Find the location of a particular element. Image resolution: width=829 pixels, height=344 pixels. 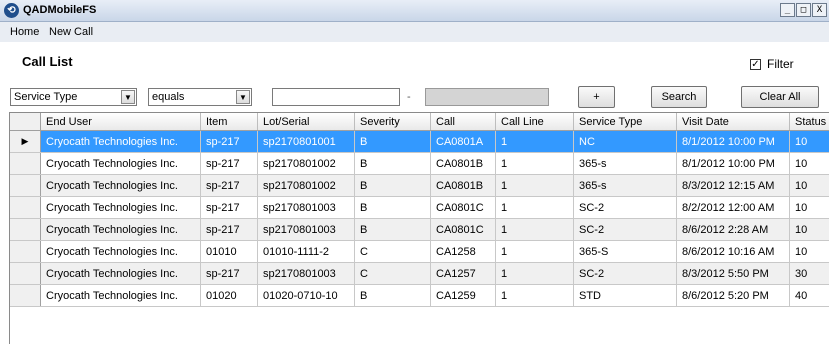

column-header: End User is located at coordinates (121, 122).